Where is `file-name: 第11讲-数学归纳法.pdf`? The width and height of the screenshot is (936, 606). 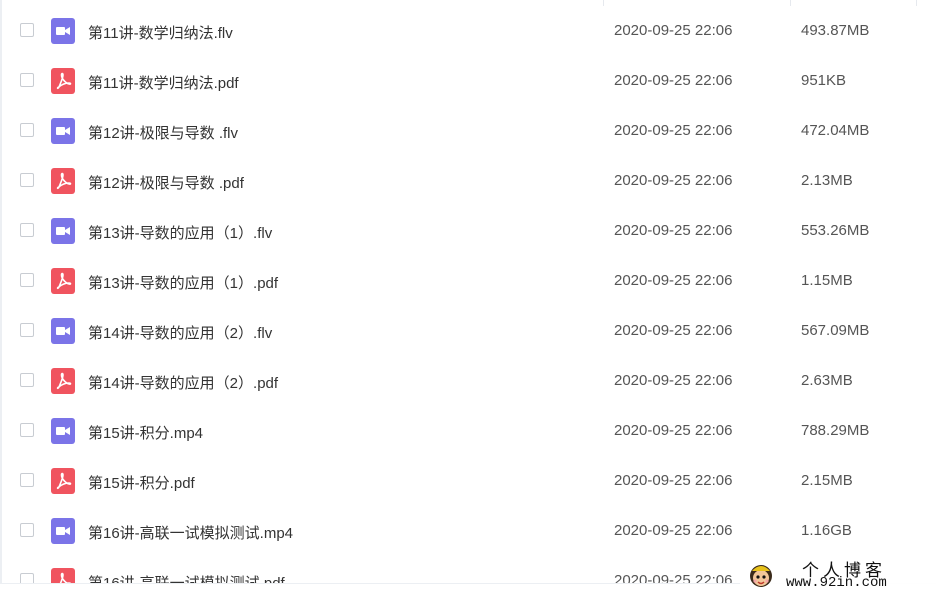 file-name: 第11讲-数学归纳法.pdf is located at coordinates (163, 82).